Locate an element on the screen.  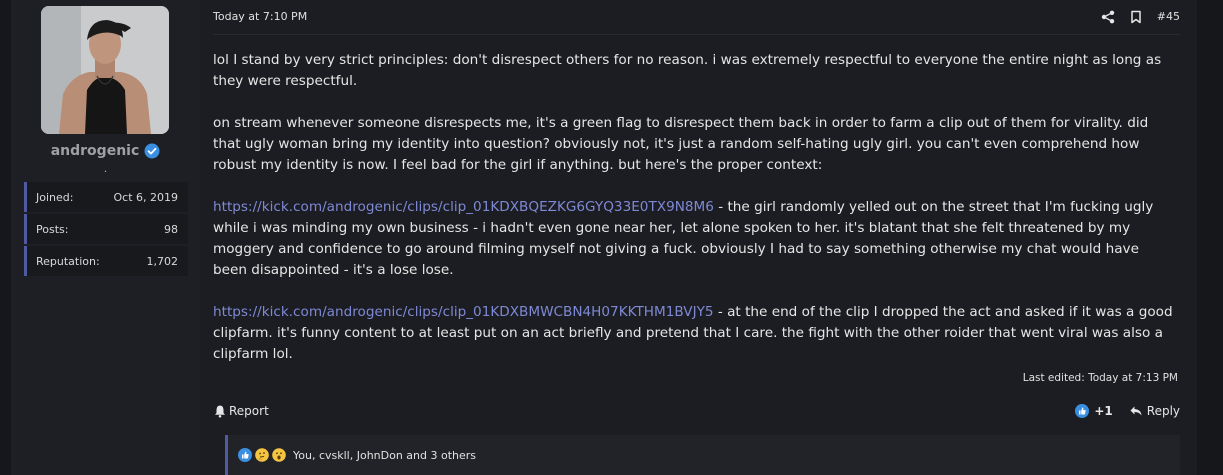
scrollbar is located at coordinates (1215, 237).